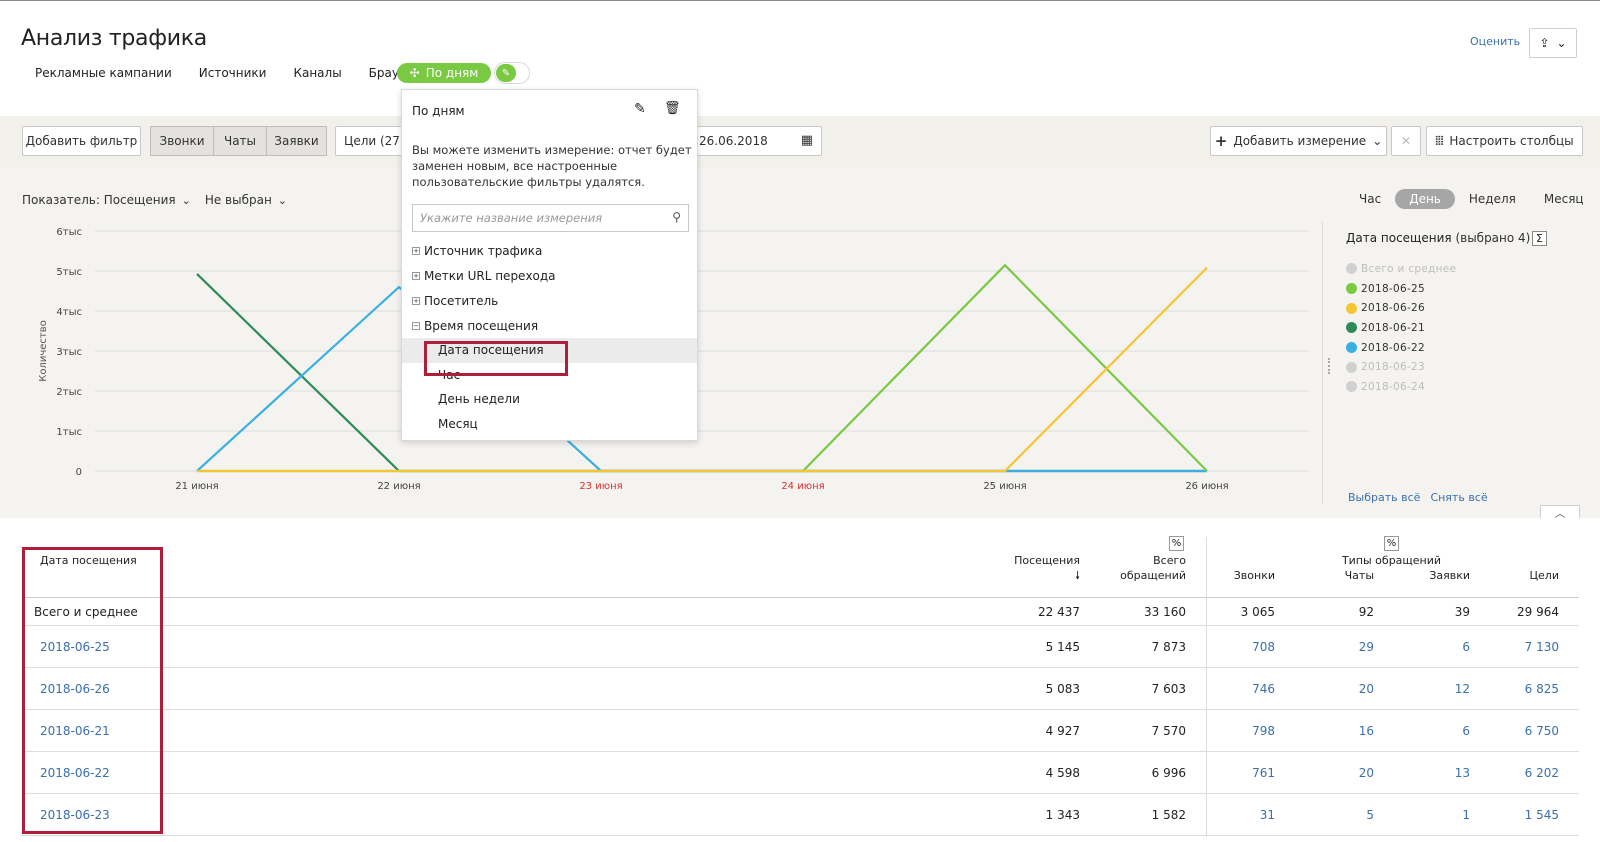  I want to click on tree-node-label: Время посещения, so click(481, 325).